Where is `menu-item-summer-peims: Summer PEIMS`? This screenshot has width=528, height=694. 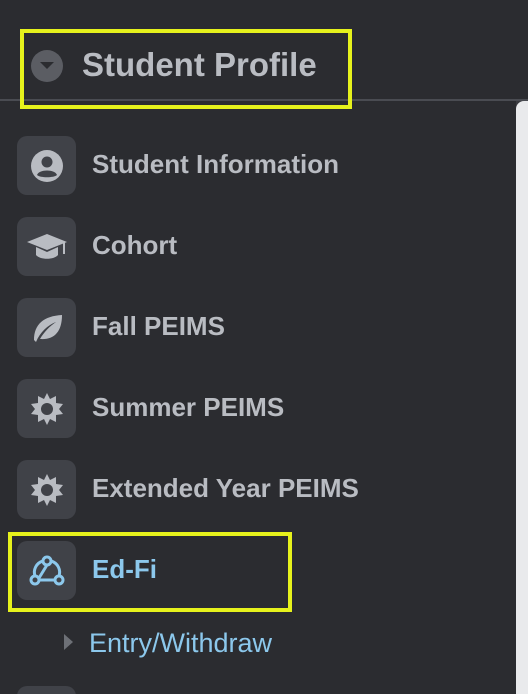
menu-item-summer-peims: Summer PEIMS is located at coordinates (255, 409).